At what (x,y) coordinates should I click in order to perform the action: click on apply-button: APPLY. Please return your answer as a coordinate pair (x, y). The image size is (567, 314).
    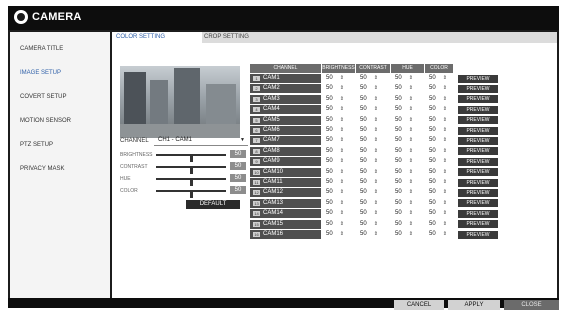
    Looking at the image, I should click on (474, 305).